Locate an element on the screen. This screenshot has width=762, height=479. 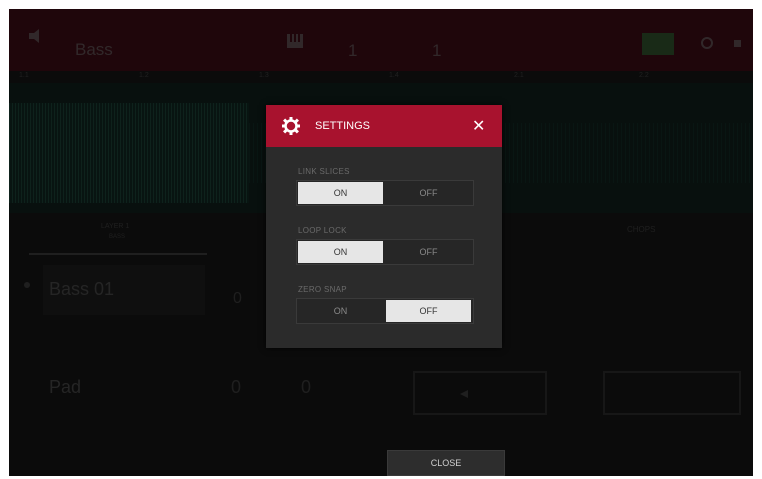
zero-snap-on-button: ON is located at coordinates (340, 311).